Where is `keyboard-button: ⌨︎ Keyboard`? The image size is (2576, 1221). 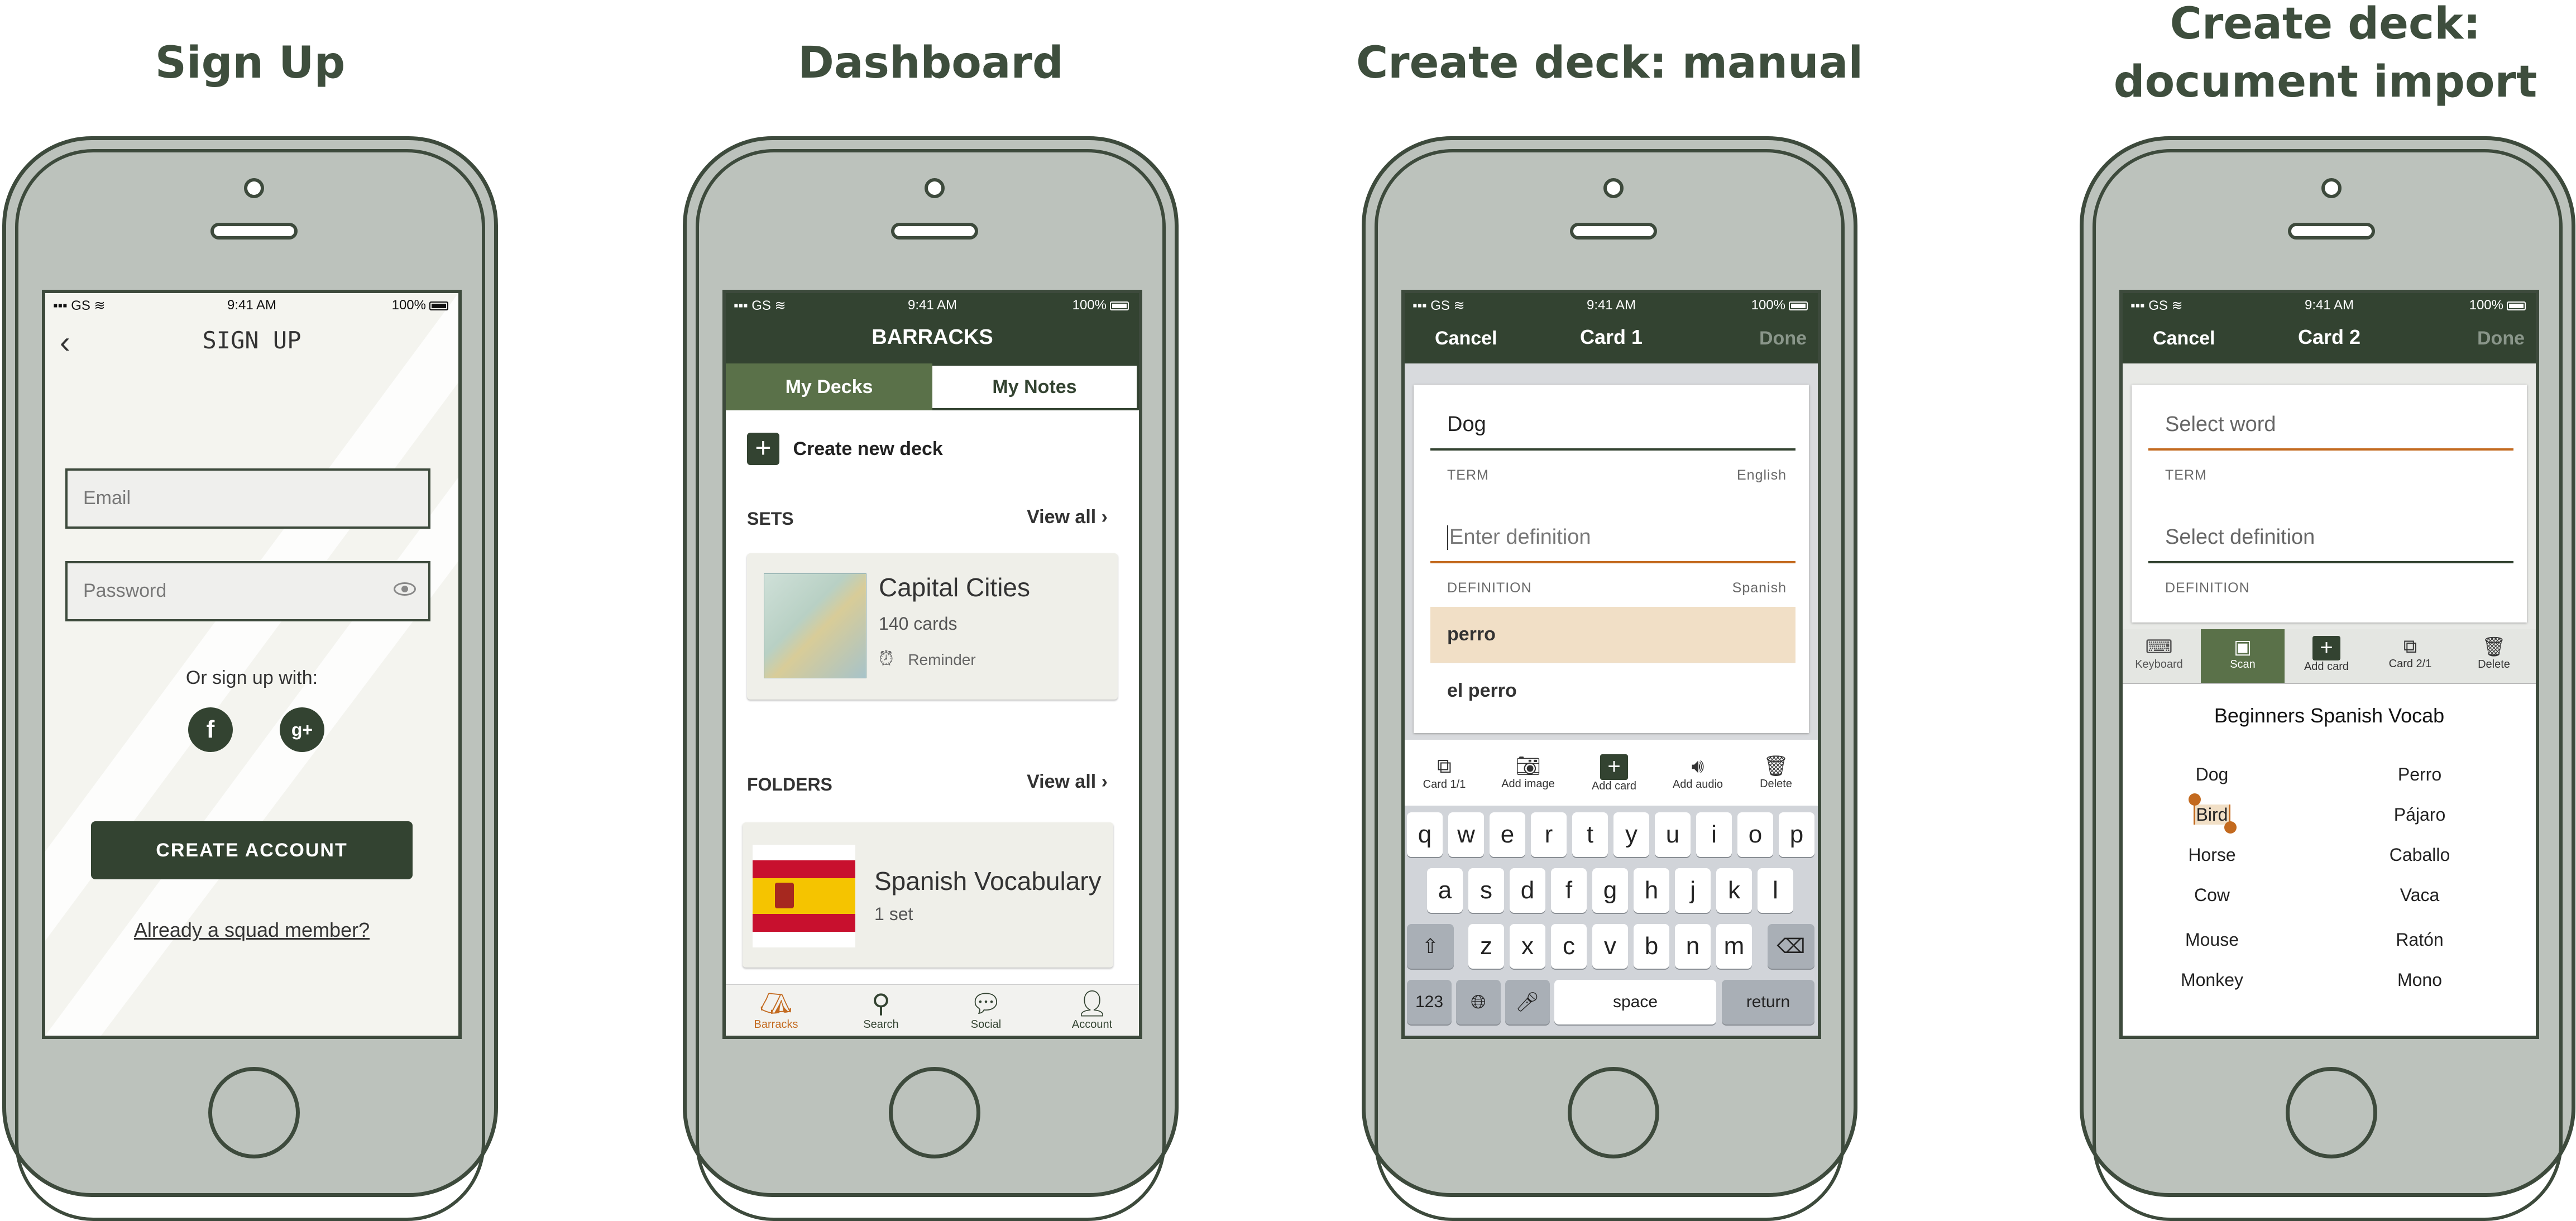 keyboard-button: ⌨︎ Keyboard is located at coordinates (2159, 653).